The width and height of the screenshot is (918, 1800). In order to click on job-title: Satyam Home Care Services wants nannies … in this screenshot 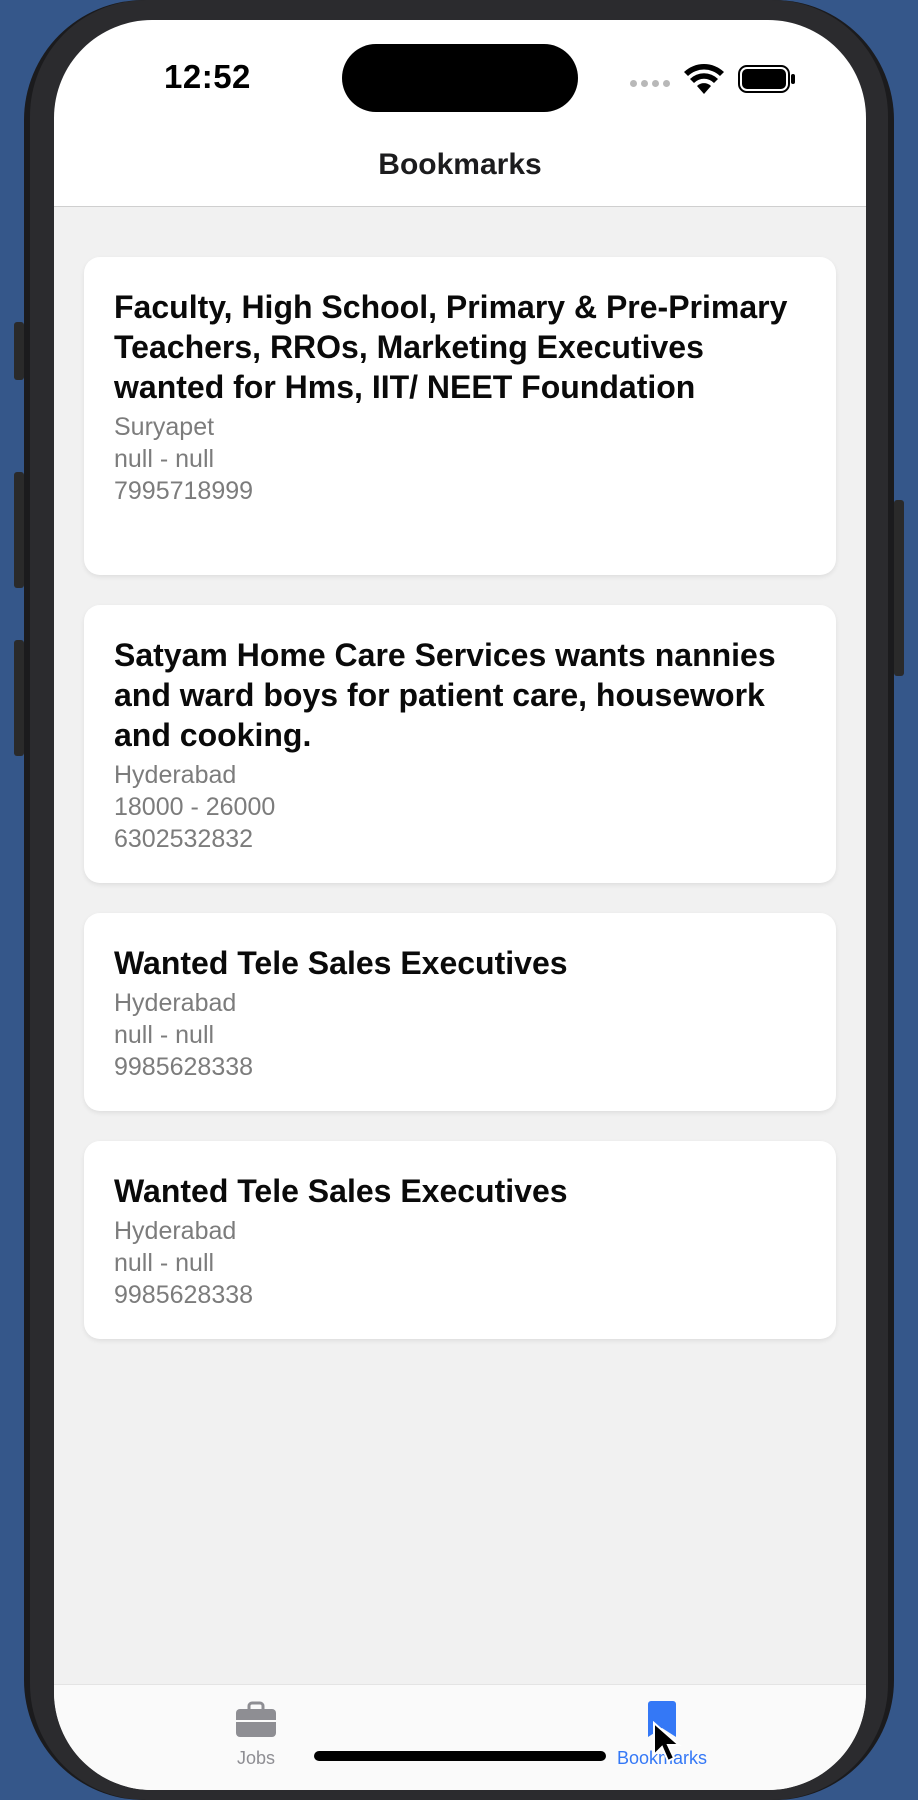, I will do `click(445, 695)`.